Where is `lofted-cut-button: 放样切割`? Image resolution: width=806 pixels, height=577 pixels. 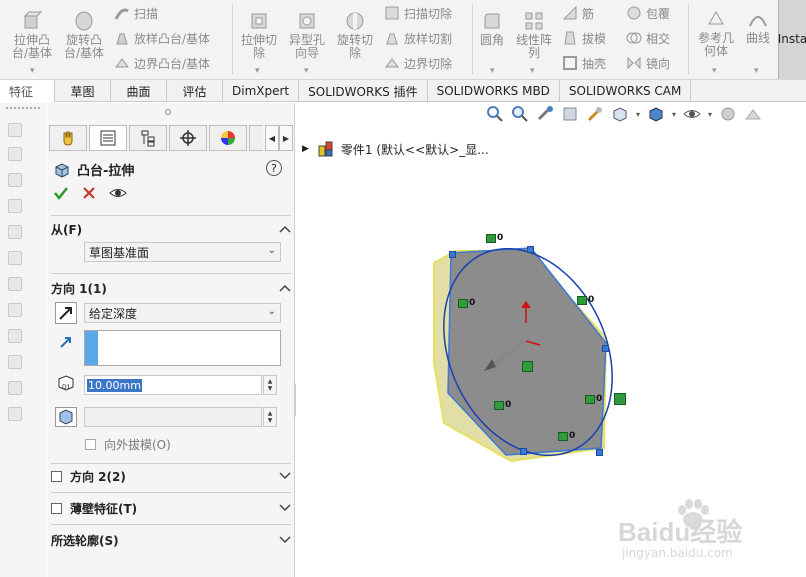
lofted-cut-button: 放样切割 is located at coordinates (418, 38).